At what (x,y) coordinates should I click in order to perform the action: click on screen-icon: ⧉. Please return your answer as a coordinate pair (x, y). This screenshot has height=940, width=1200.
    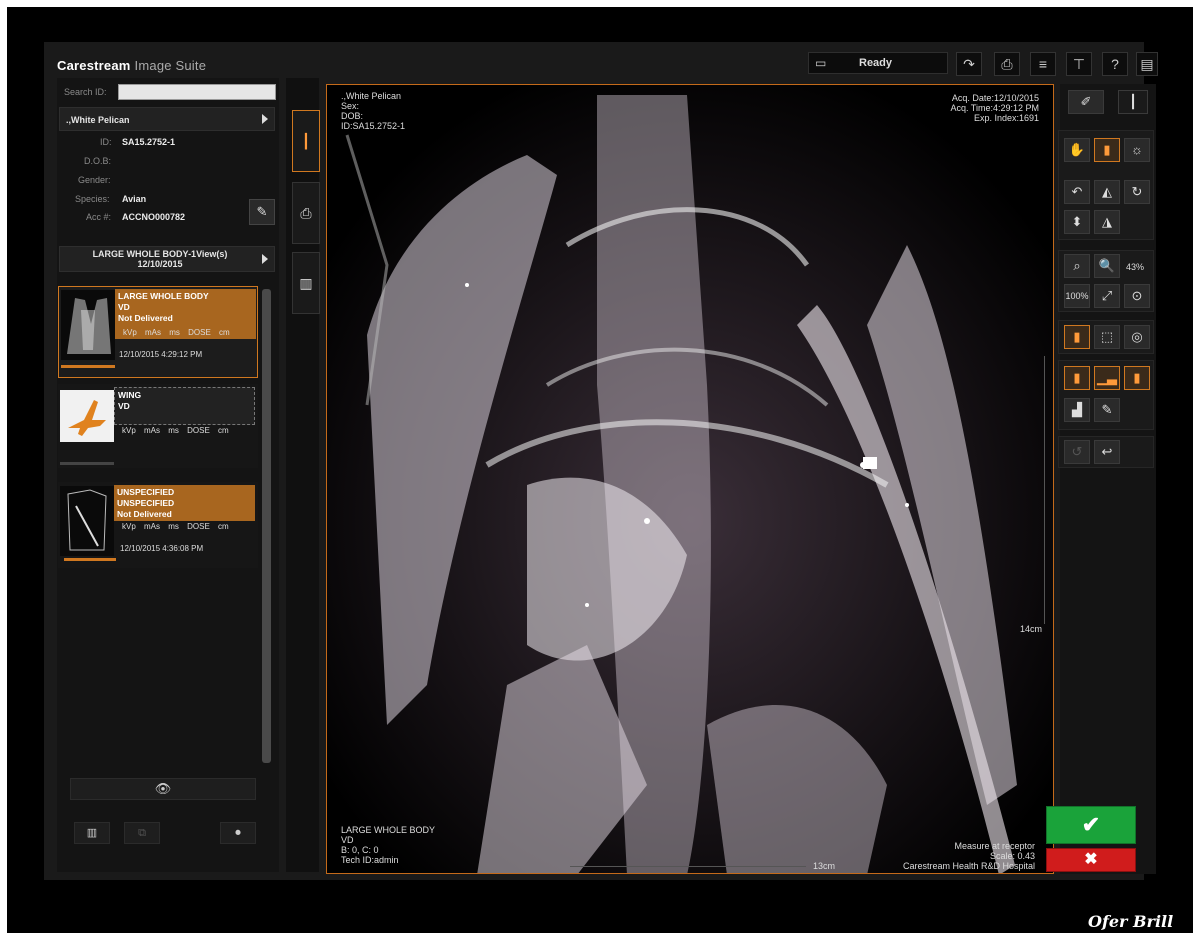
    Looking at the image, I should click on (142, 833).